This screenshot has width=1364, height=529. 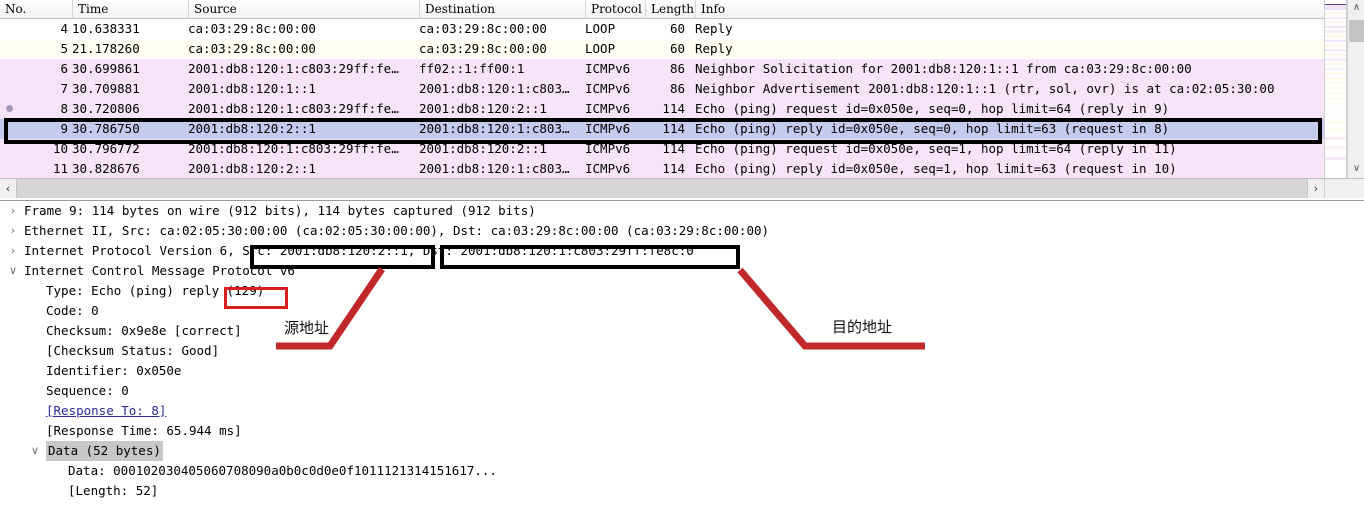 I want to click on column-header-destination: Destination, so click(x=502, y=9).